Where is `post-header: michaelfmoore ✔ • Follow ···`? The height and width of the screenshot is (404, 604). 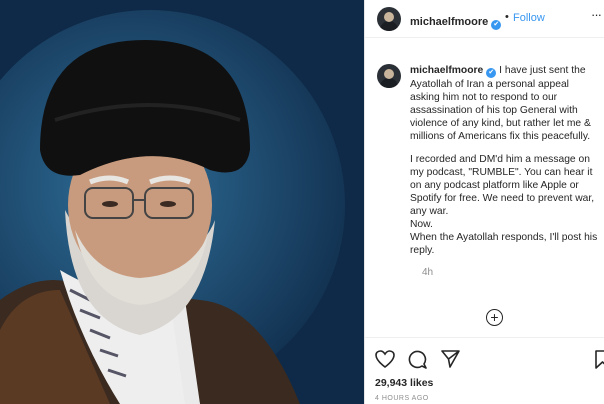
post-header: michaelfmoore ✔ • Follow ··· is located at coordinates (484, 19).